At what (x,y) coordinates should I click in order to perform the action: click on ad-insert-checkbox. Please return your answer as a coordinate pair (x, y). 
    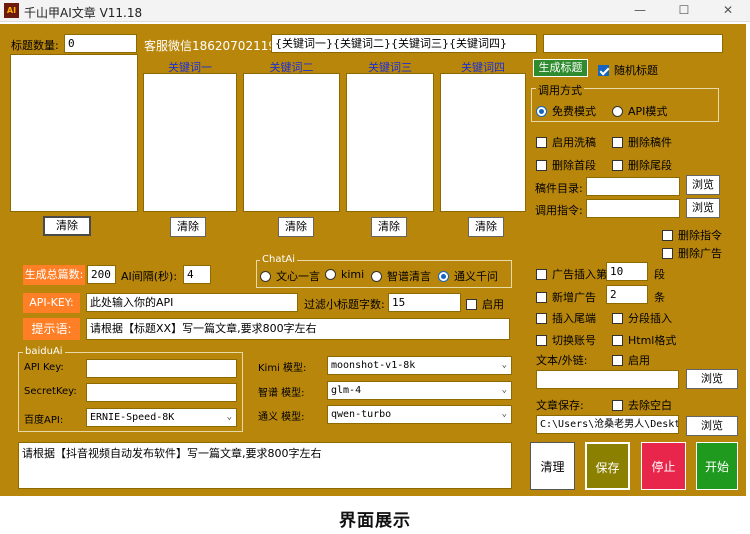
    Looking at the image, I should click on (541, 274).